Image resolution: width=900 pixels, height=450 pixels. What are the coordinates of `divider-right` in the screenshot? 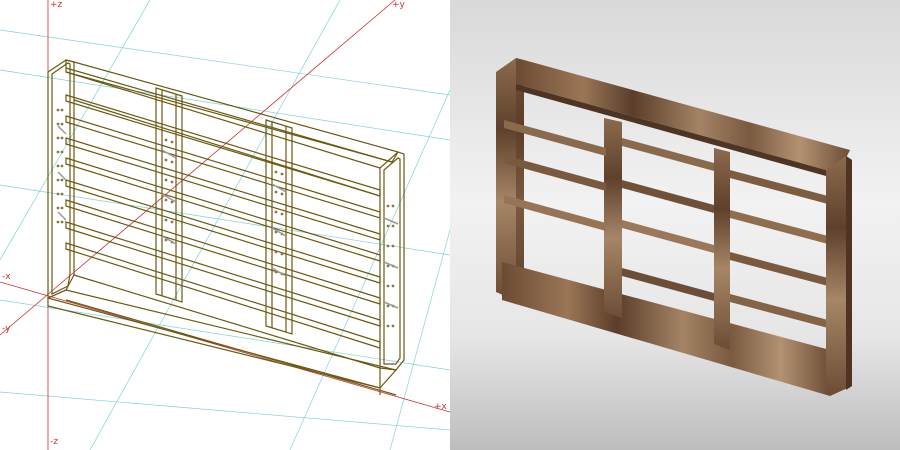 It's located at (722, 249).